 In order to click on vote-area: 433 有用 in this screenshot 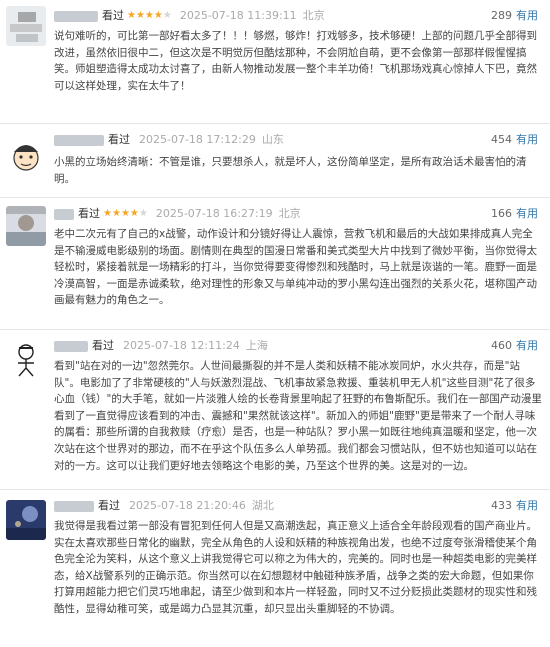, I will do `click(514, 506)`.